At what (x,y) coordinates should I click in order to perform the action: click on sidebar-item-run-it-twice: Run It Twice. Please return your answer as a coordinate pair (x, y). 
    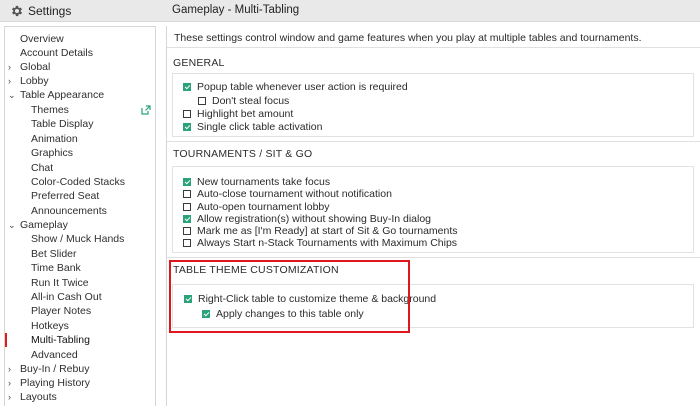
    Looking at the image, I should click on (80, 283).